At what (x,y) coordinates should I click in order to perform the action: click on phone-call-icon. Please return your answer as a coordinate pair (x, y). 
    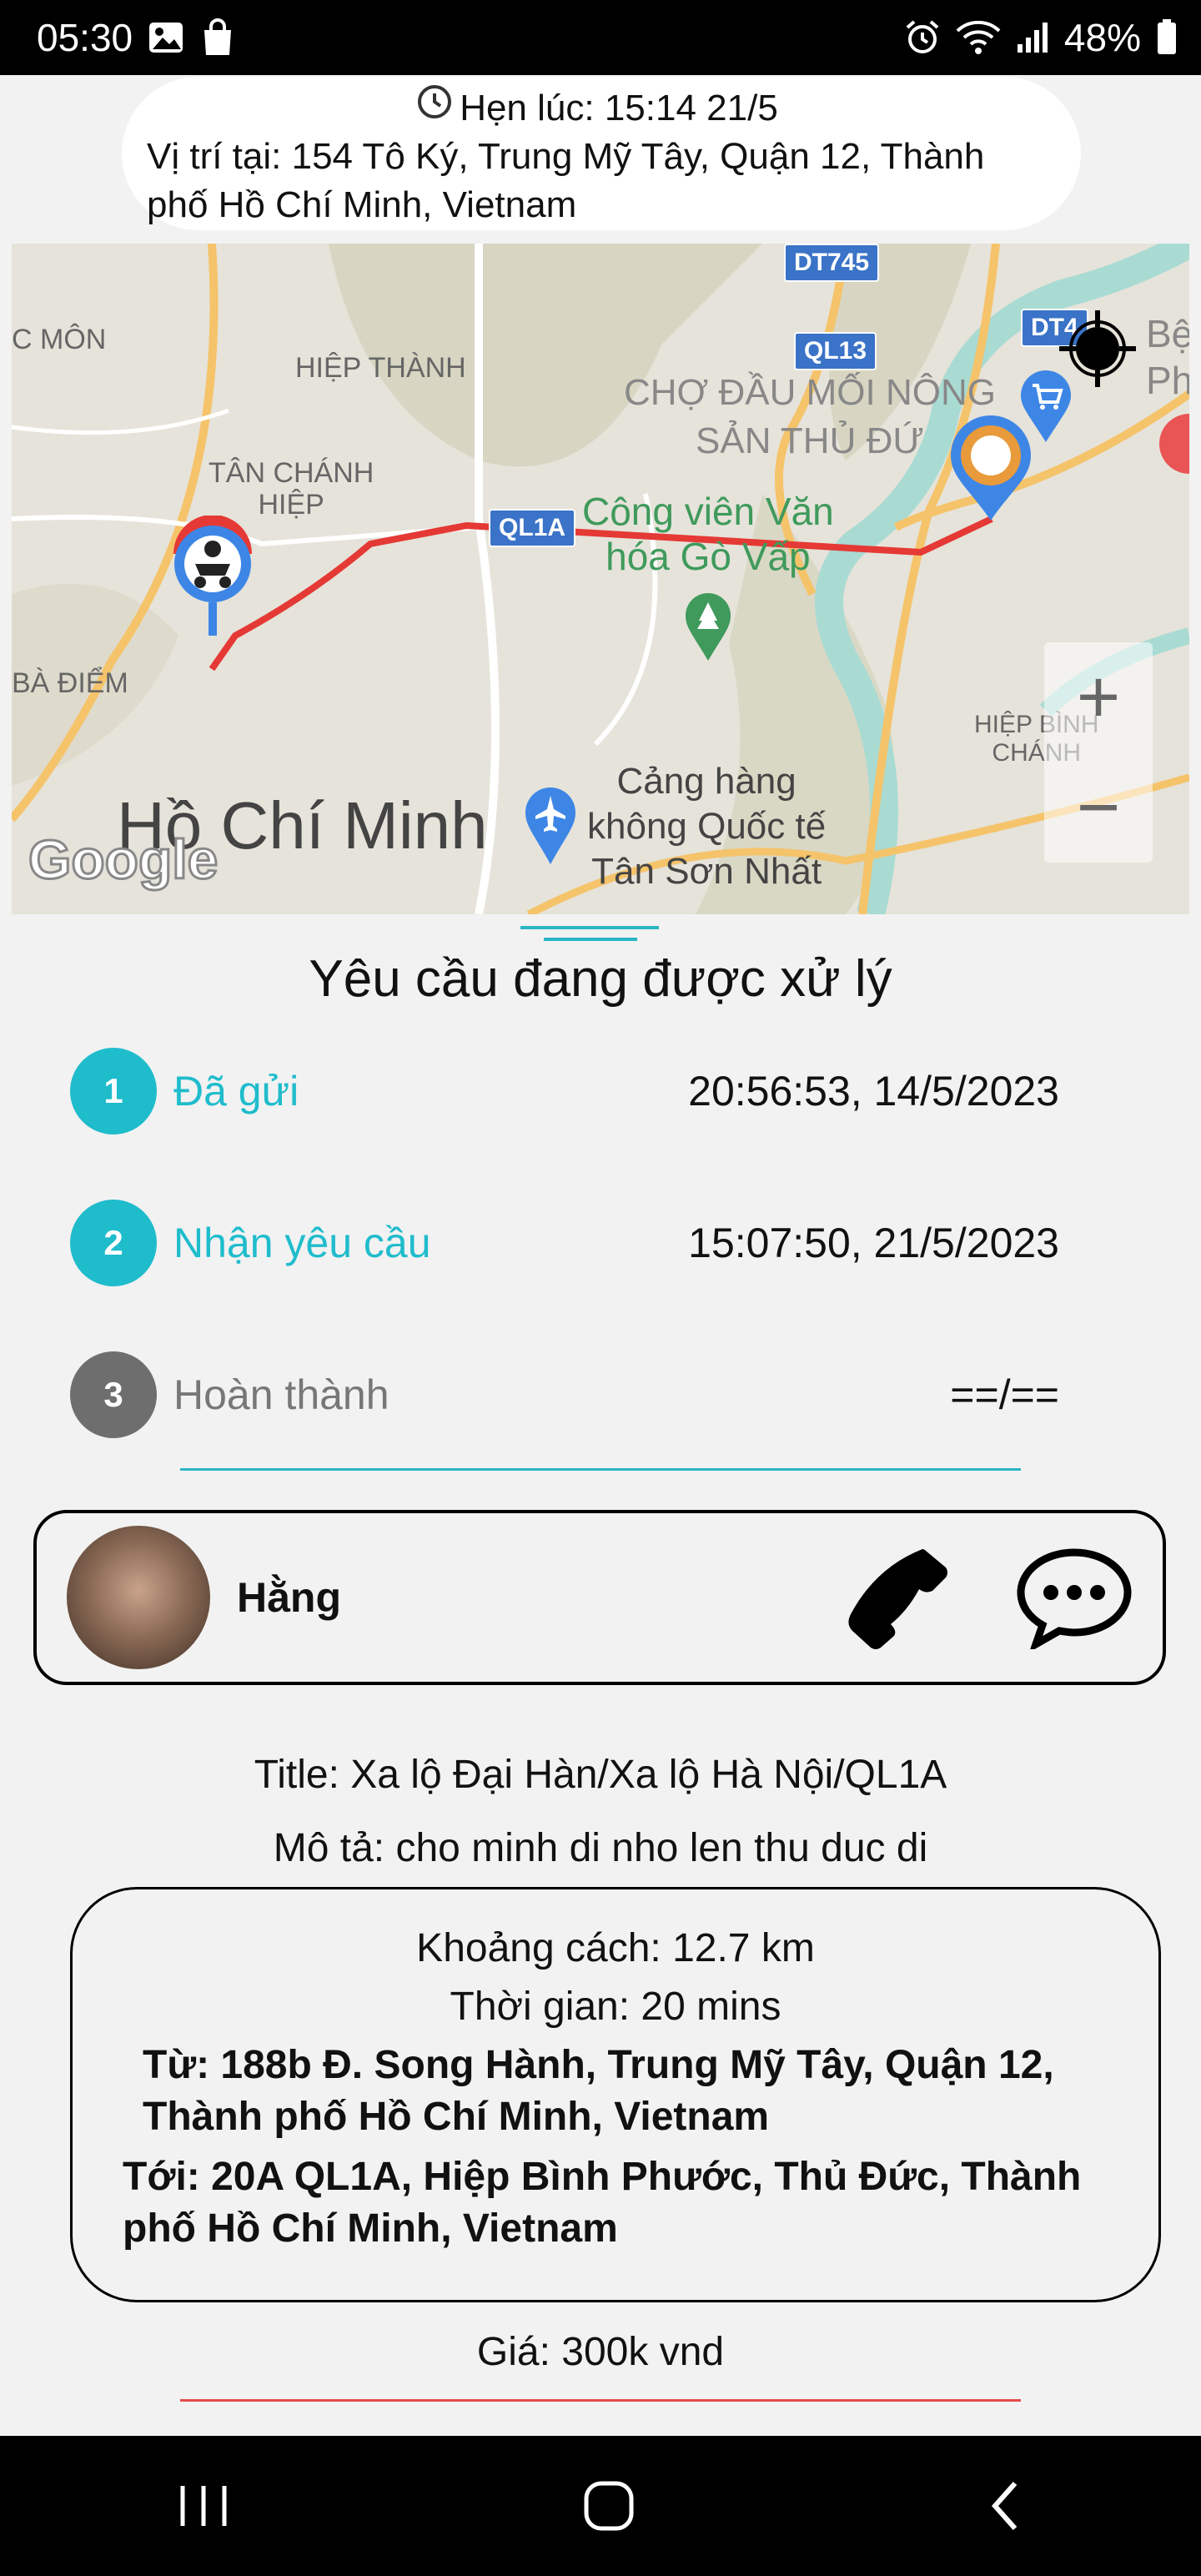
    Looking at the image, I should click on (896, 1597).